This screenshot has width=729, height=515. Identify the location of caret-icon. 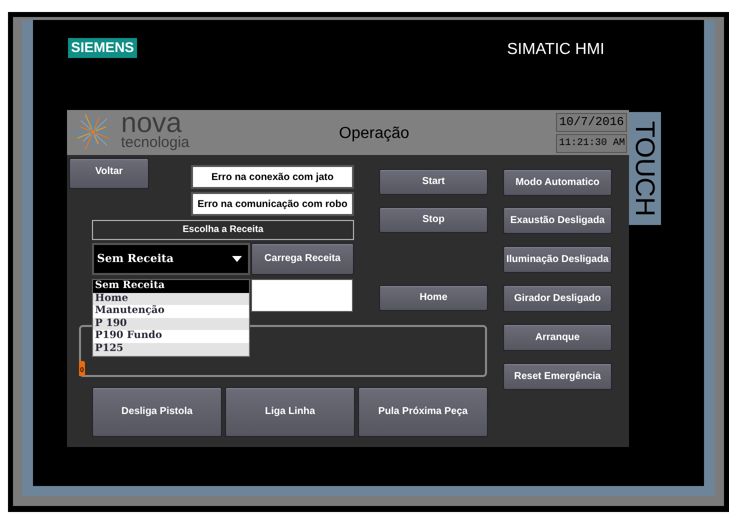
(237, 259).